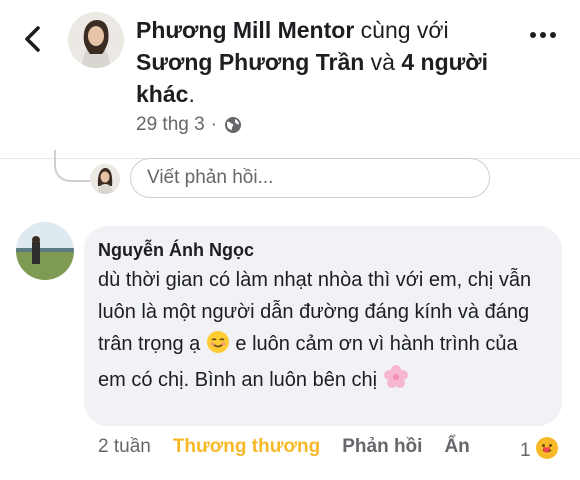  I want to click on period: ., so click(191, 94).